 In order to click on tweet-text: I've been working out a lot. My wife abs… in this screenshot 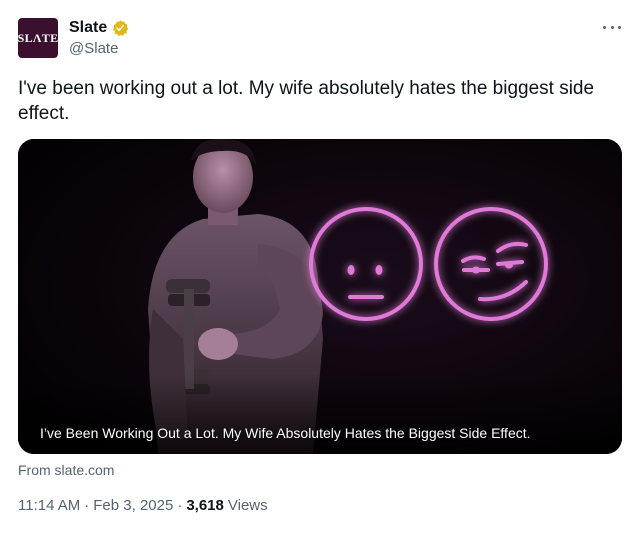, I will do `click(306, 101)`.